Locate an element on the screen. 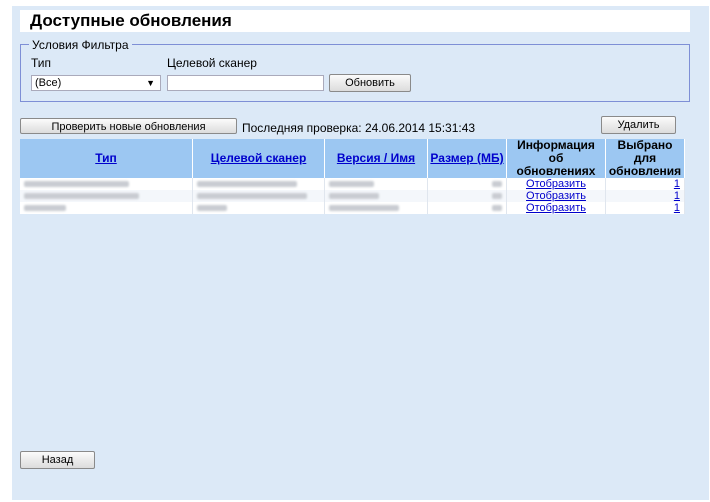  scanner-input is located at coordinates (245, 83).